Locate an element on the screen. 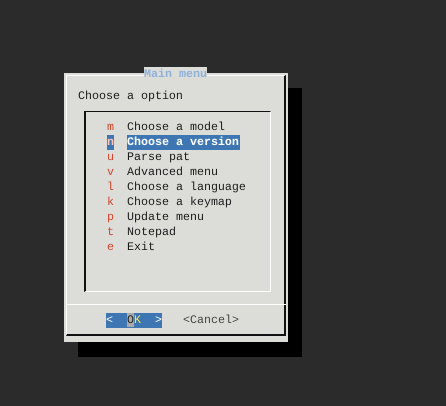 This screenshot has height=406, width=446. menu-item: Update menu is located at coordinates (166, 217).